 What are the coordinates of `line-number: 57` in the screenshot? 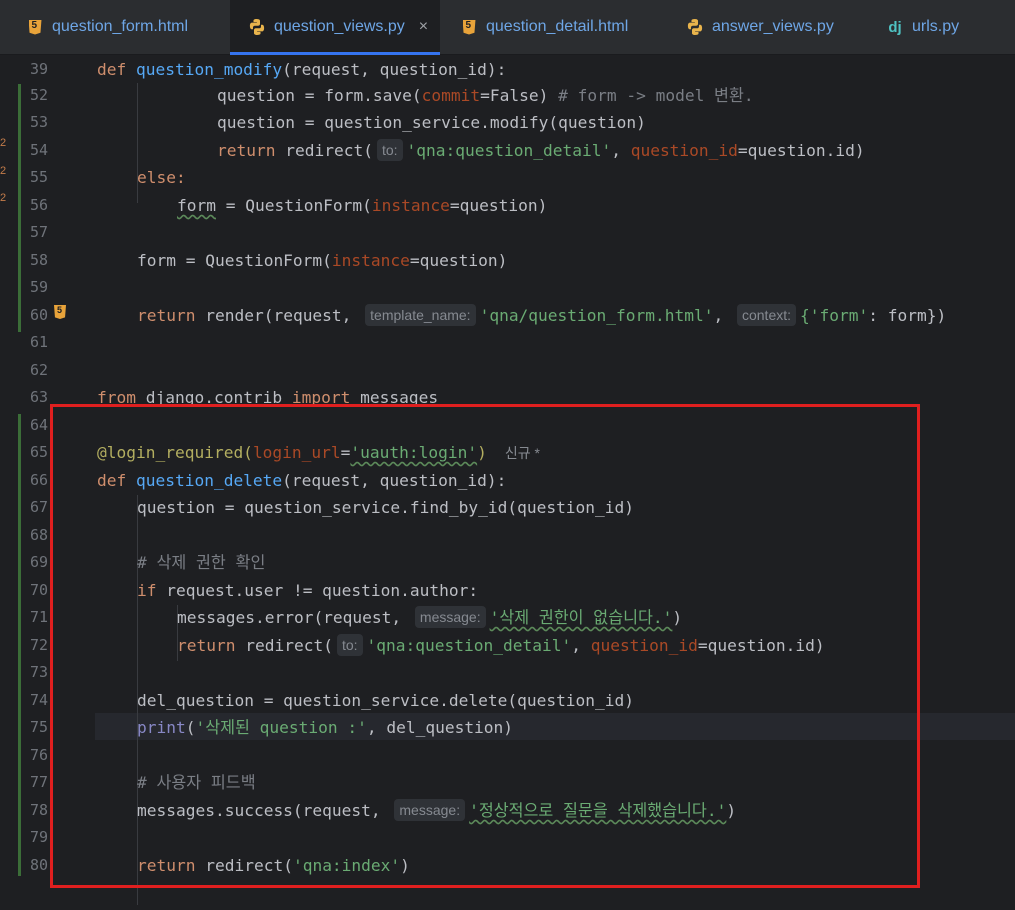 It's located at (38, 232).